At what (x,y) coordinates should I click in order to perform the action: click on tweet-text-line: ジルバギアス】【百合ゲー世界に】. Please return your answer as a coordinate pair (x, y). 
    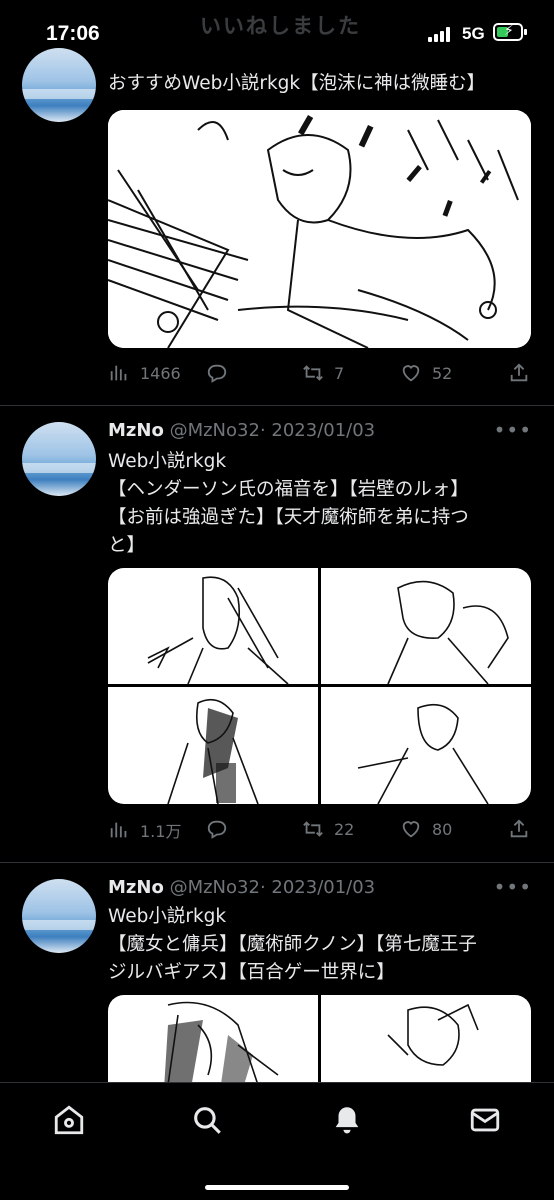
    Looking at the image, I should click on (251, 972).